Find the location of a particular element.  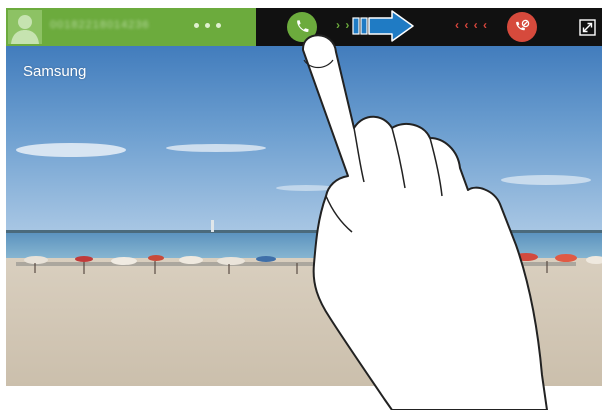

carrier-label: Samsung is located at coordinates (55, 71).